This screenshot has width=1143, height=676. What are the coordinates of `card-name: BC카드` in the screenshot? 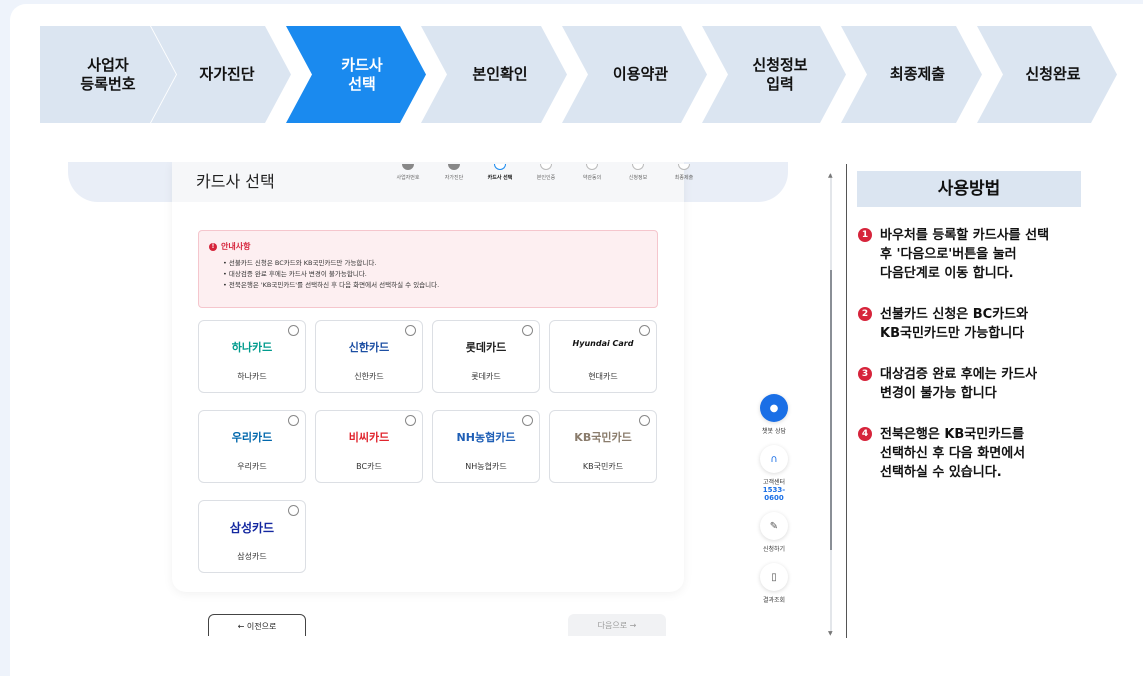 It's located at (369, 466).